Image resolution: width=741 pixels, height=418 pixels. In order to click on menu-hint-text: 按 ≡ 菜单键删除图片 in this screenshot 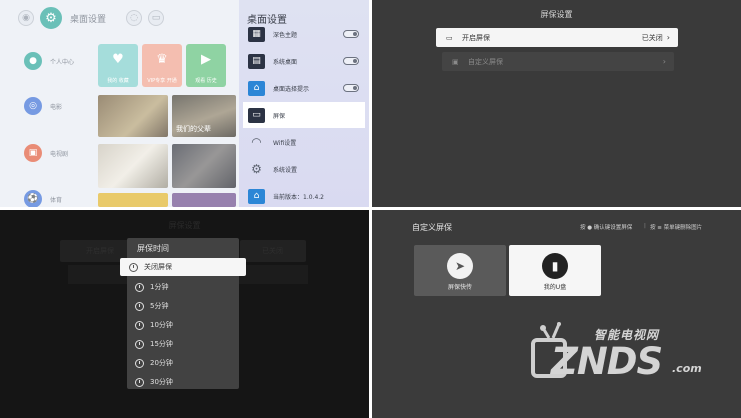, I will do `click(676, 228)`.